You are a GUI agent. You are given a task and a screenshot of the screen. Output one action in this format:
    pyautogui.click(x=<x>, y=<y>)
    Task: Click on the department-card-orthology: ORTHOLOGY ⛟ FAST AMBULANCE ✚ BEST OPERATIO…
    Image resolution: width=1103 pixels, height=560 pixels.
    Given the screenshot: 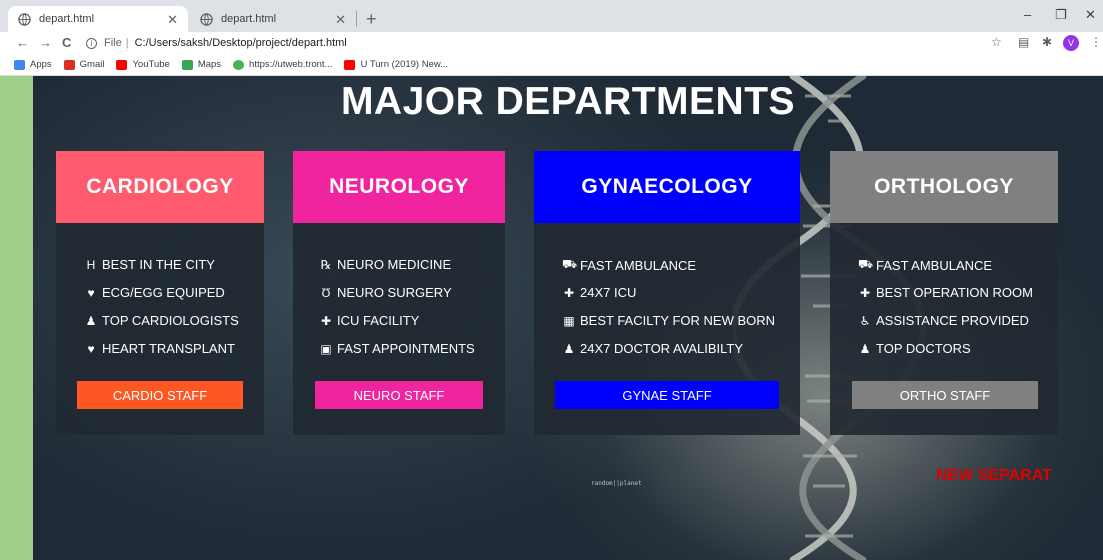 What is the action you would take?
    pyautogui.click(x=944, y=293)
    